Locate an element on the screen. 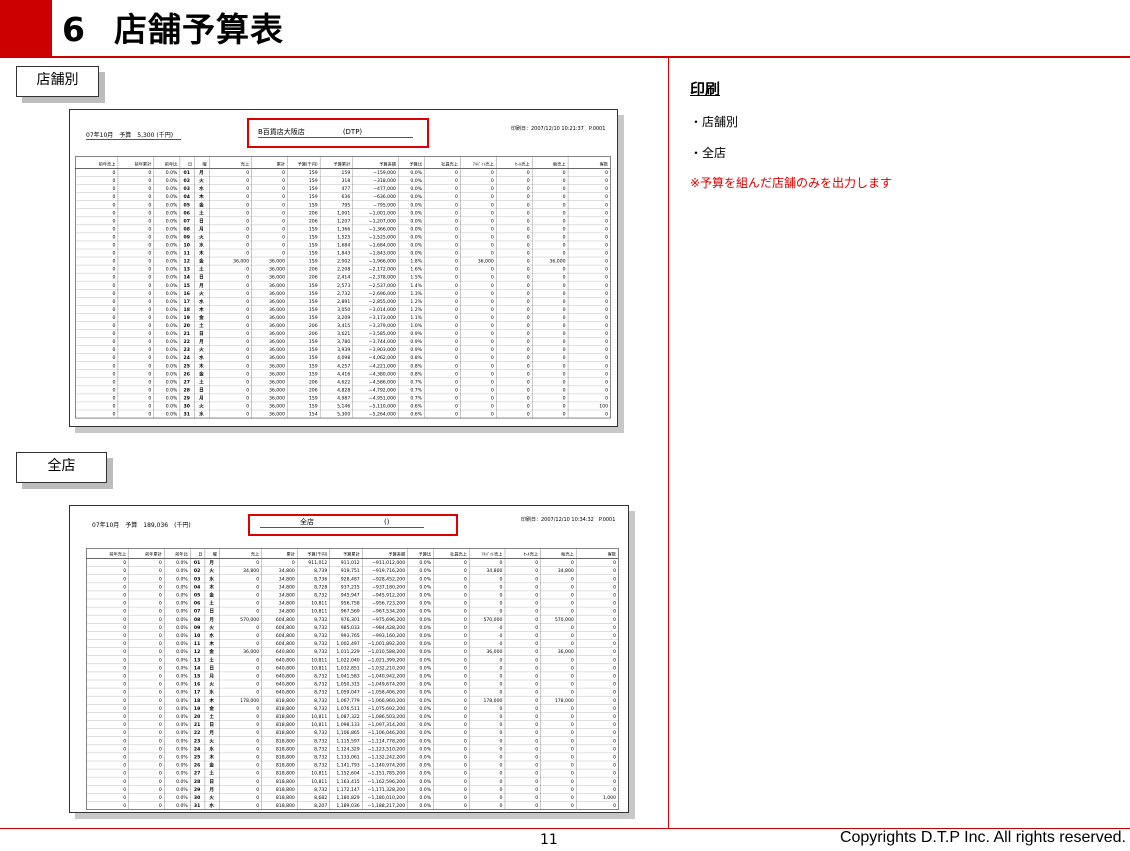  table-cell: −636,000 is located at coordinates (384, 197).